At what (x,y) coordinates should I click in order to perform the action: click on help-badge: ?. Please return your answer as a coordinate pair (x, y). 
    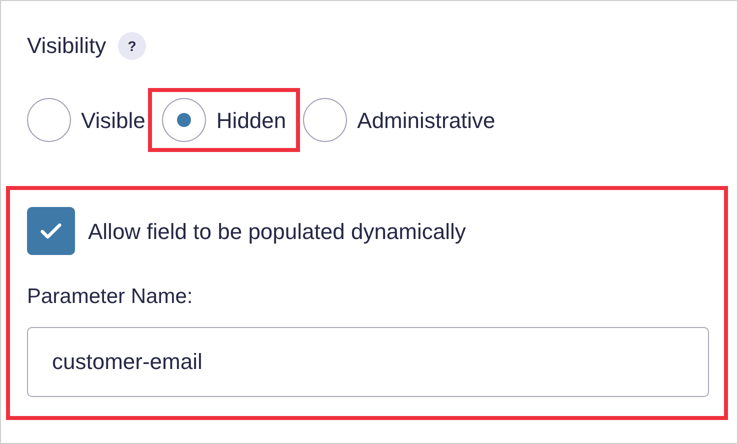
    Looking at the image, I should click on (132, 46).